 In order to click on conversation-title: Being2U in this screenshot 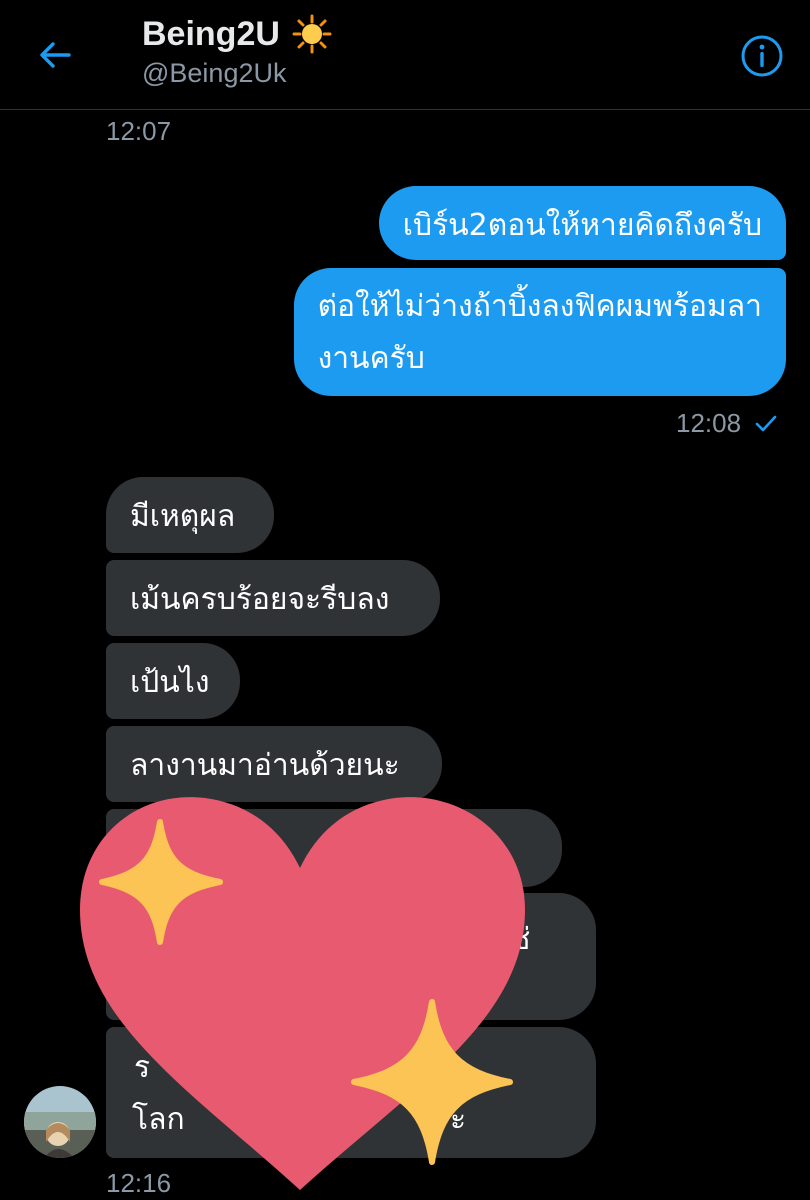, I will do `click(237, 34)`.